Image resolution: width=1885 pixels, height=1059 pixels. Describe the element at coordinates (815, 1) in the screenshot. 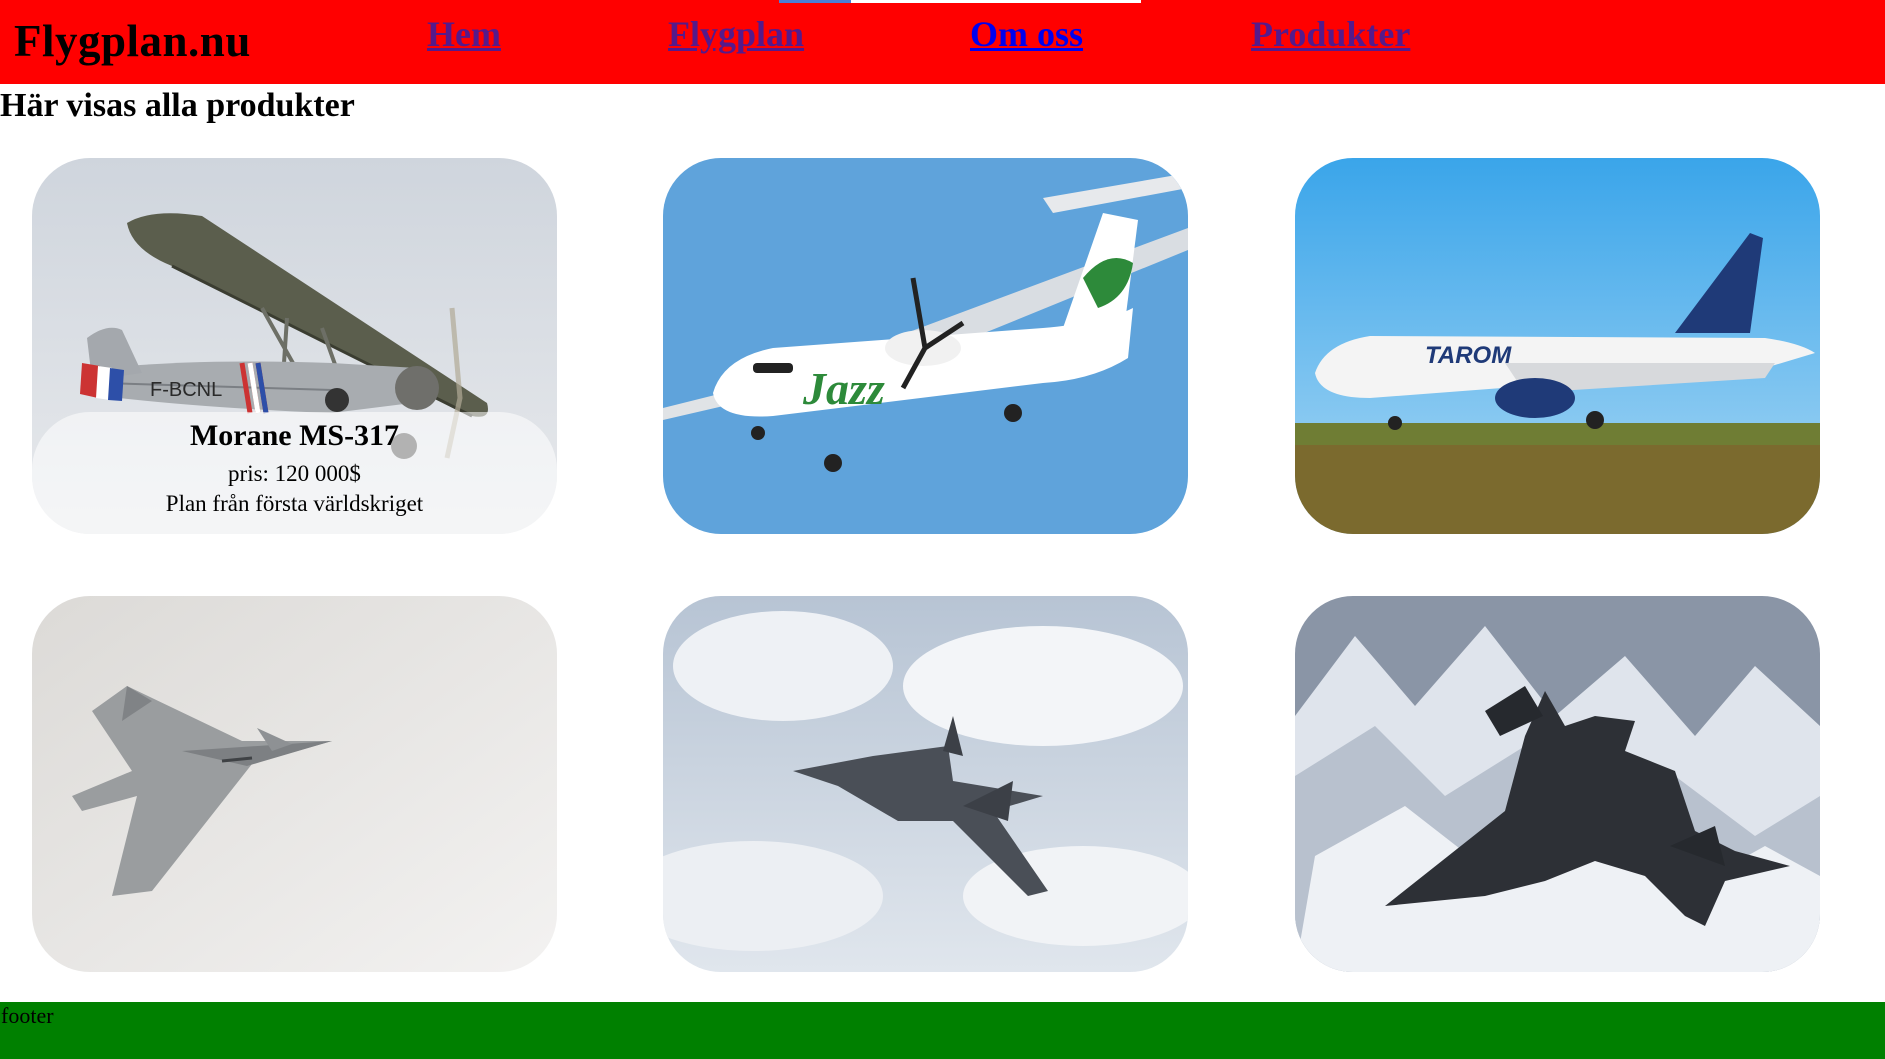

I see `header-accent-blue` at that location.